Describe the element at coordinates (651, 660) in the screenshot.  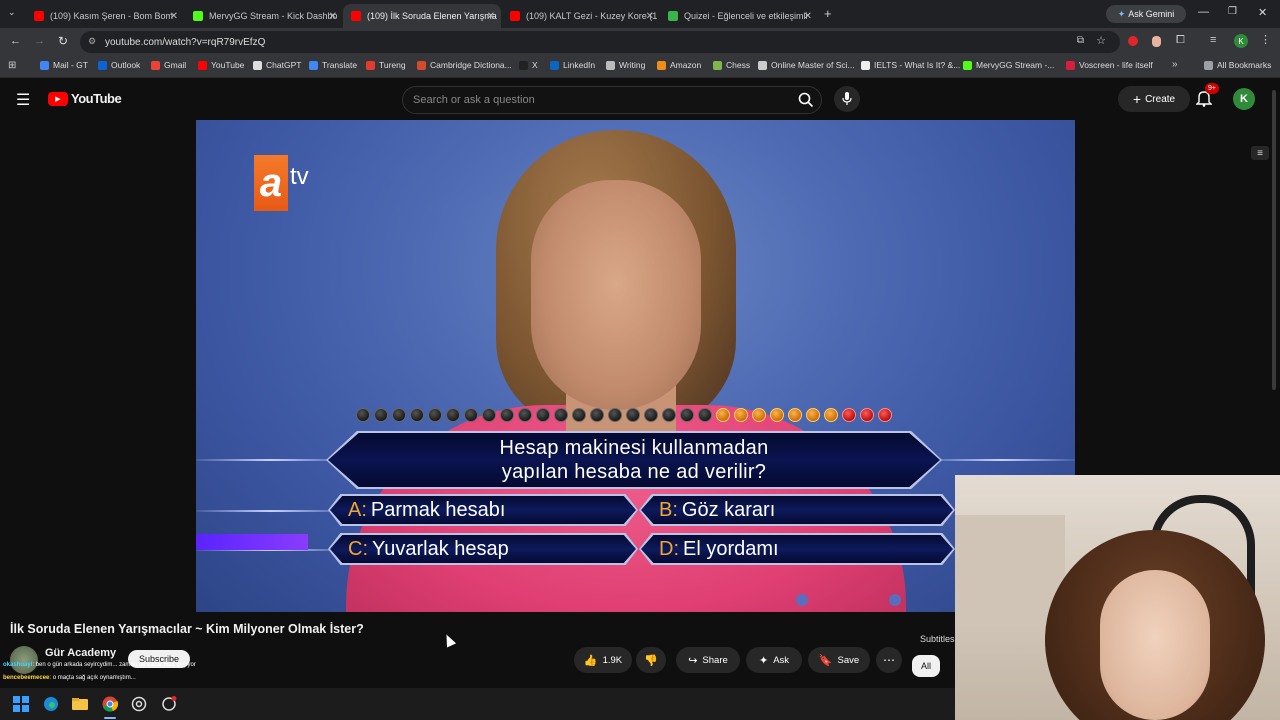
I see `dislike-button: 👎` at that location.